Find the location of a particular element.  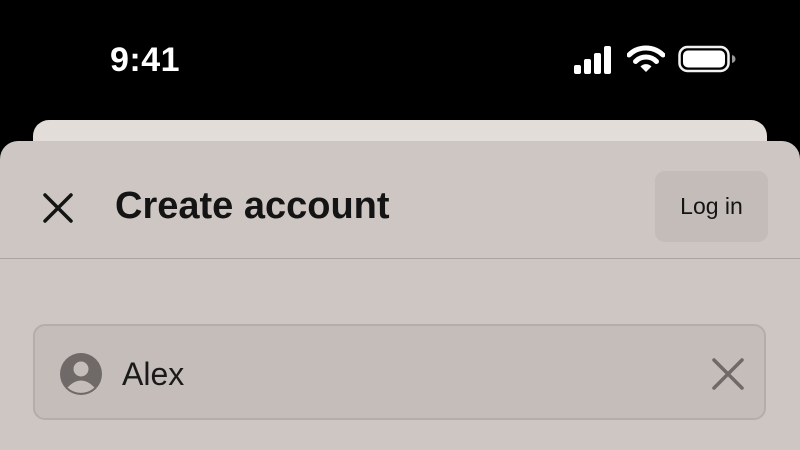

close-button is located at coordinates (58, 208).